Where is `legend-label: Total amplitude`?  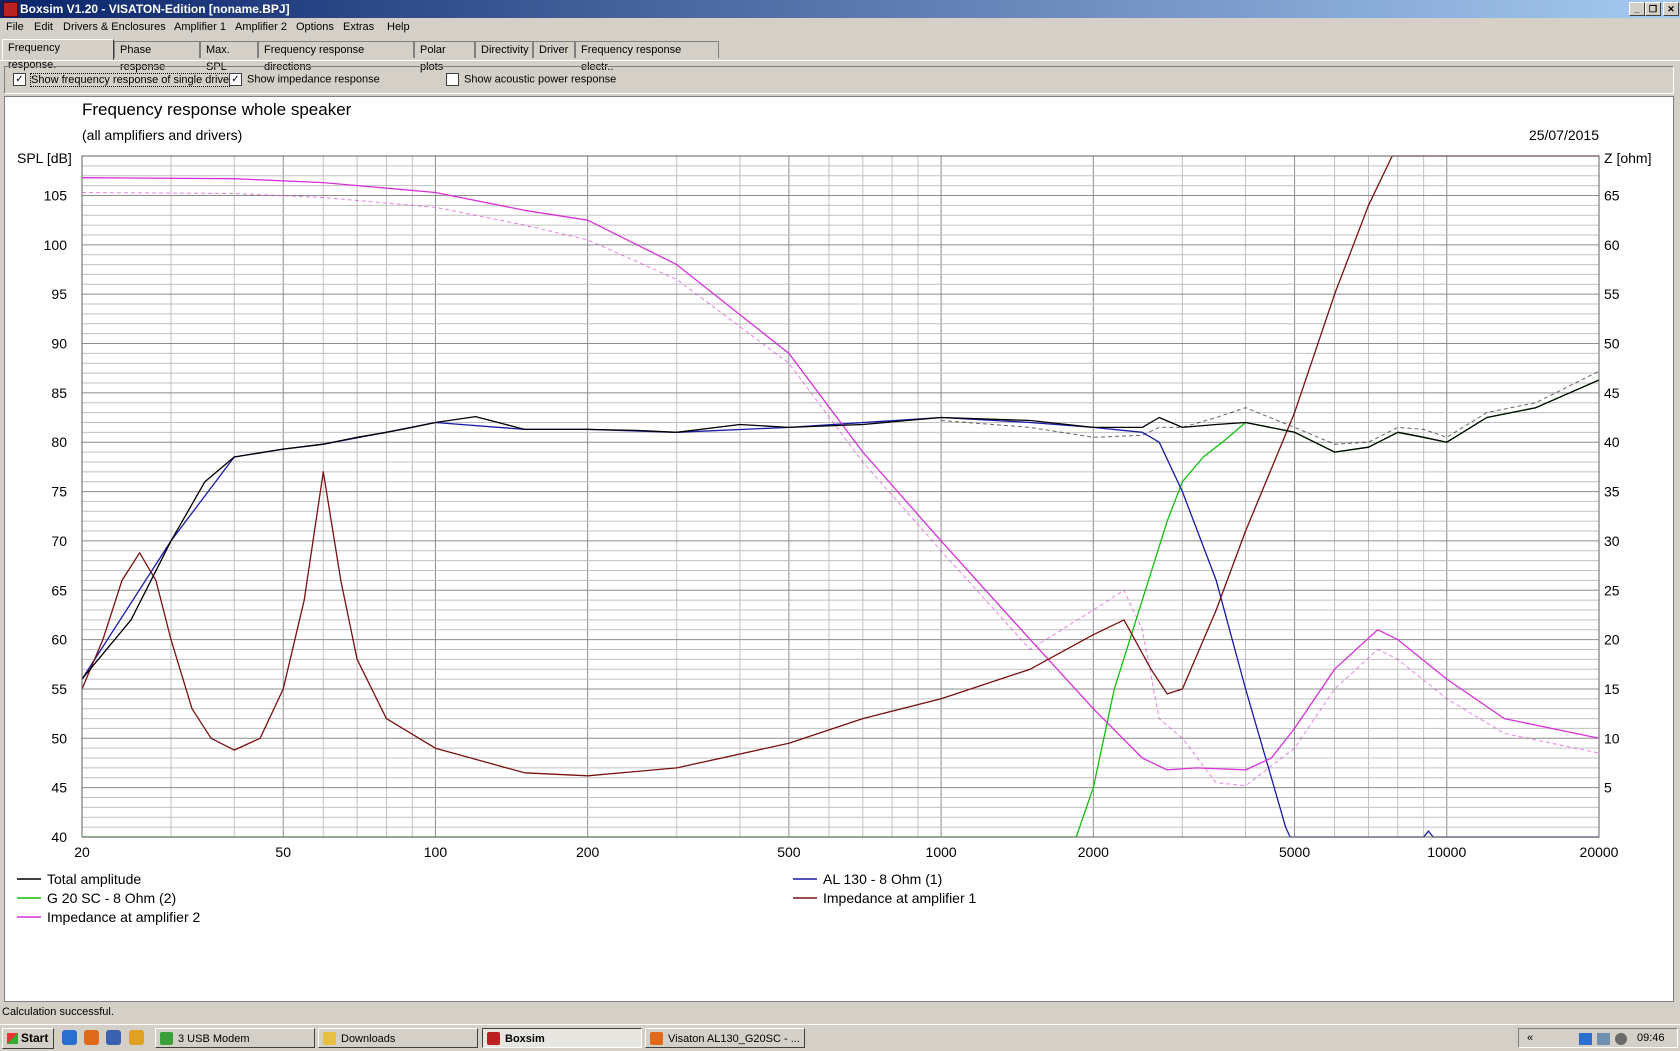 legend-label: Total amplitude is located at coordinates (94, 879).